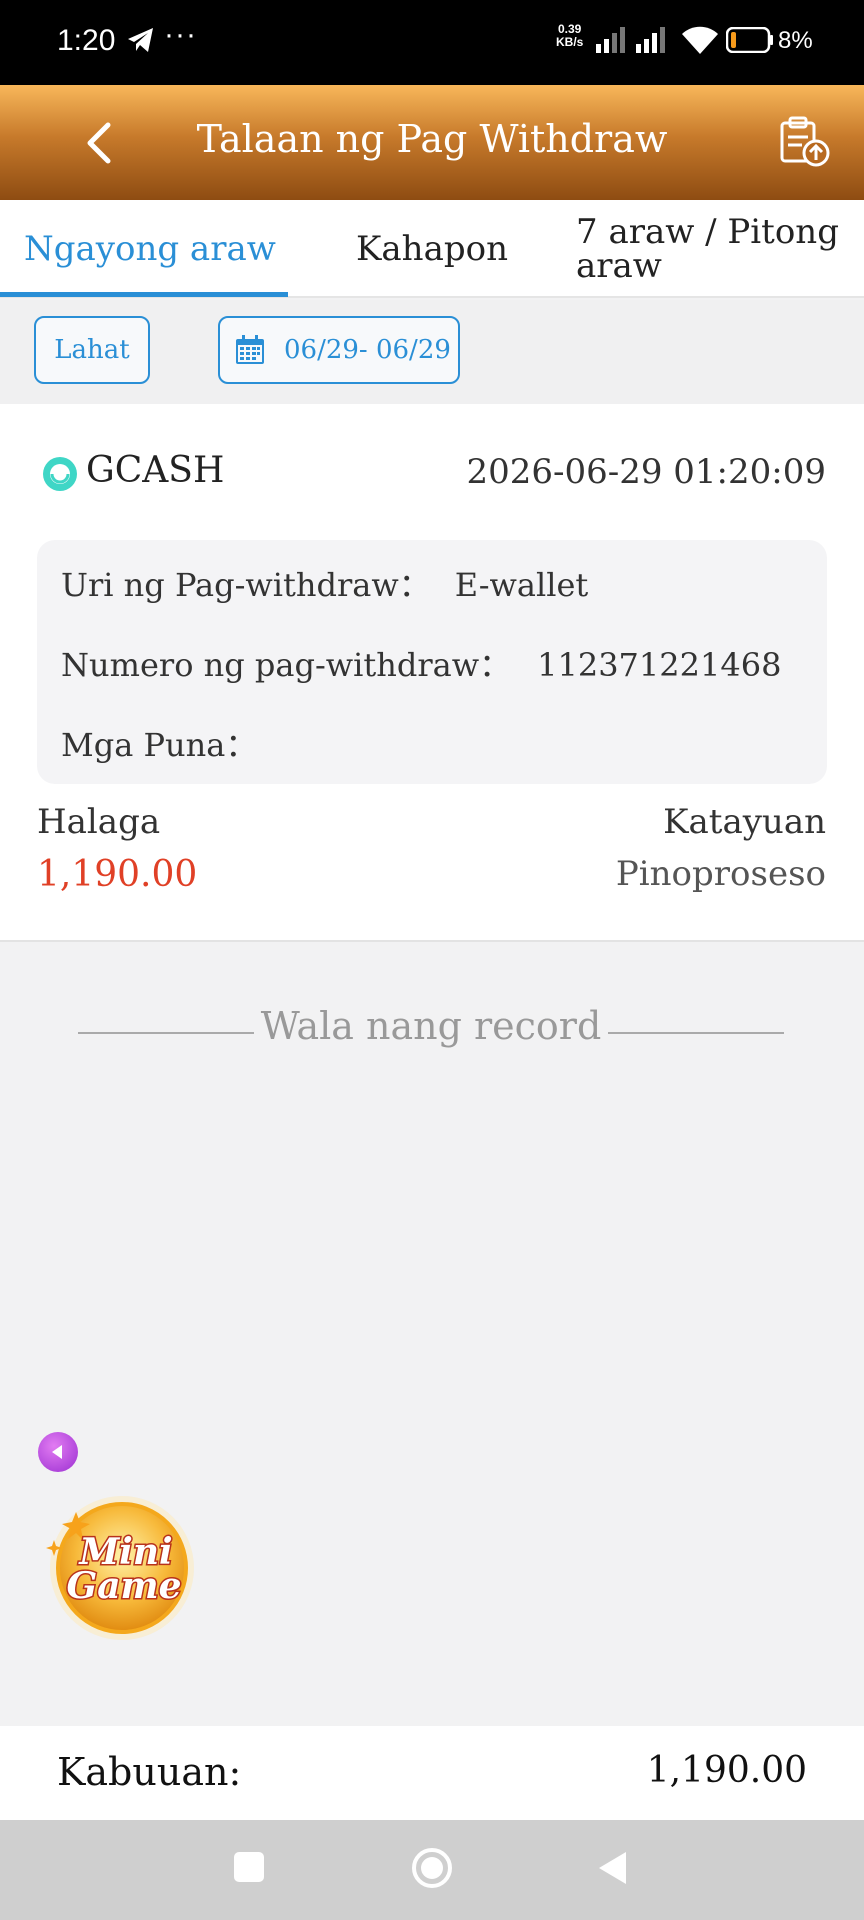 The height and width of the screenshot is (1920, 864). I want to click on clipboard-upload-icon, so click(804, 141).